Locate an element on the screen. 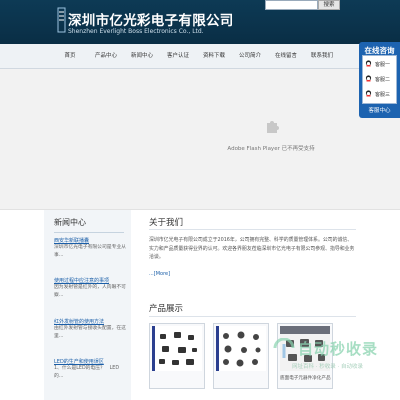  search-button: 搜索 is located at coordinates (329, 5).